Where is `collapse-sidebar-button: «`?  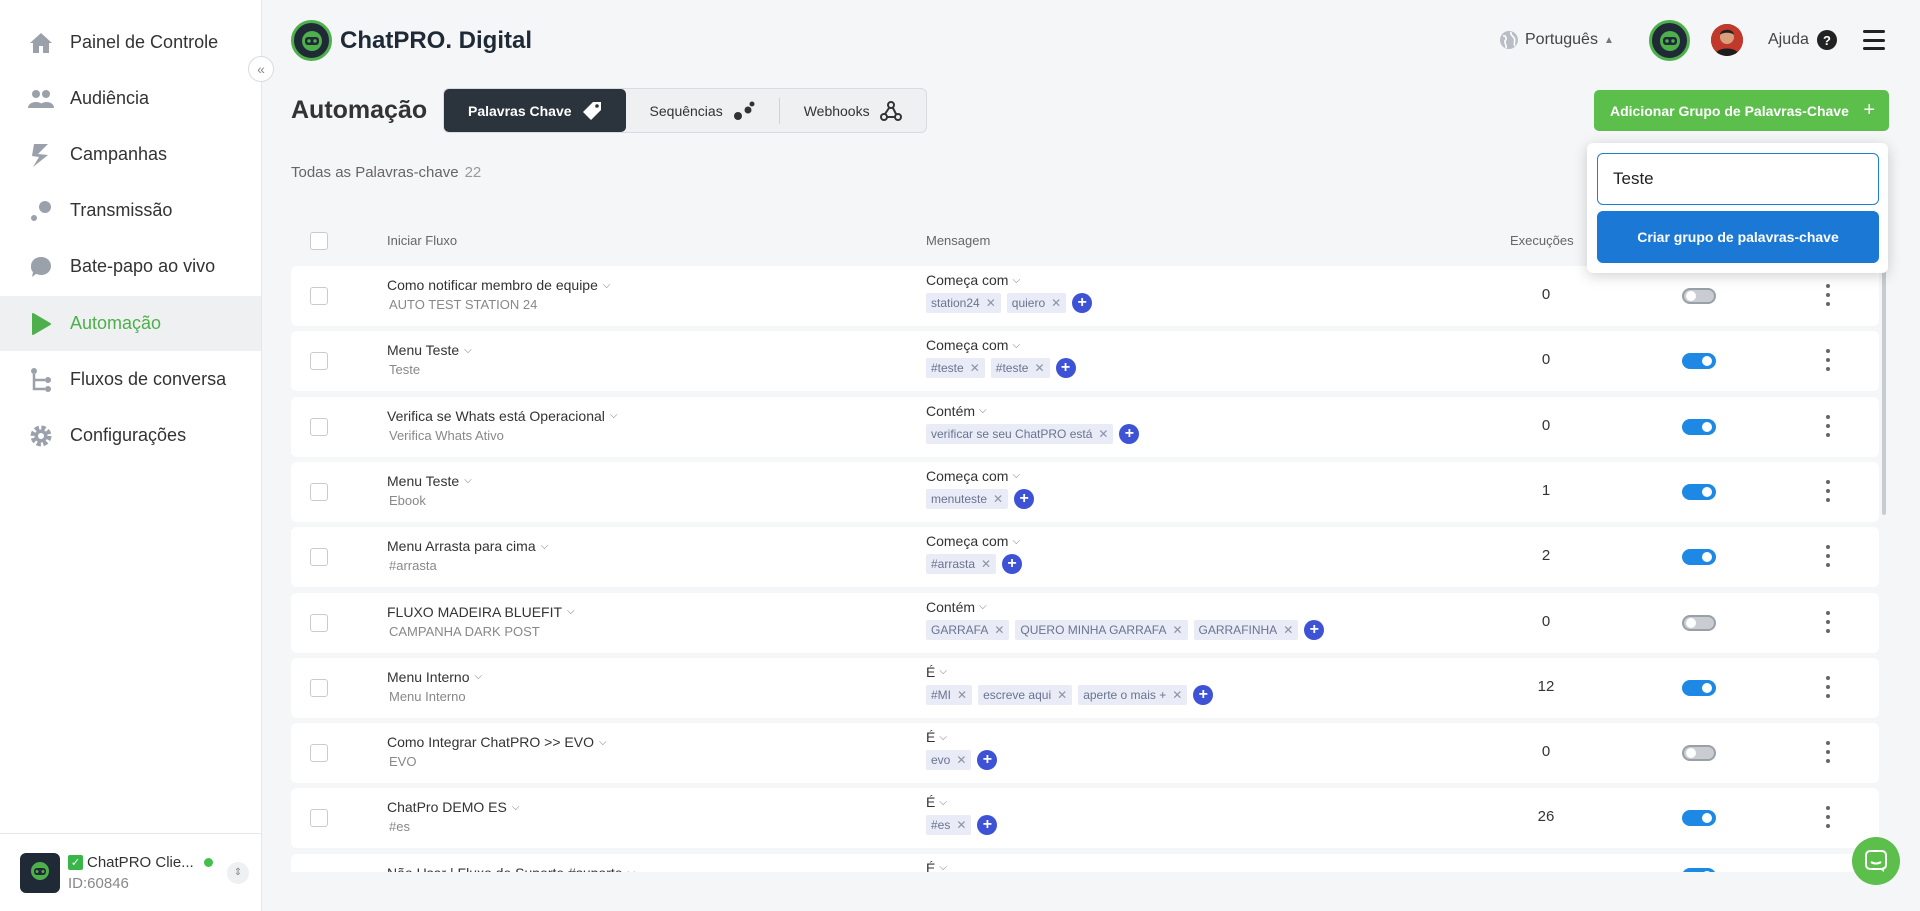
collapse-sidebar-button: « is located at coordinates (261, 69).